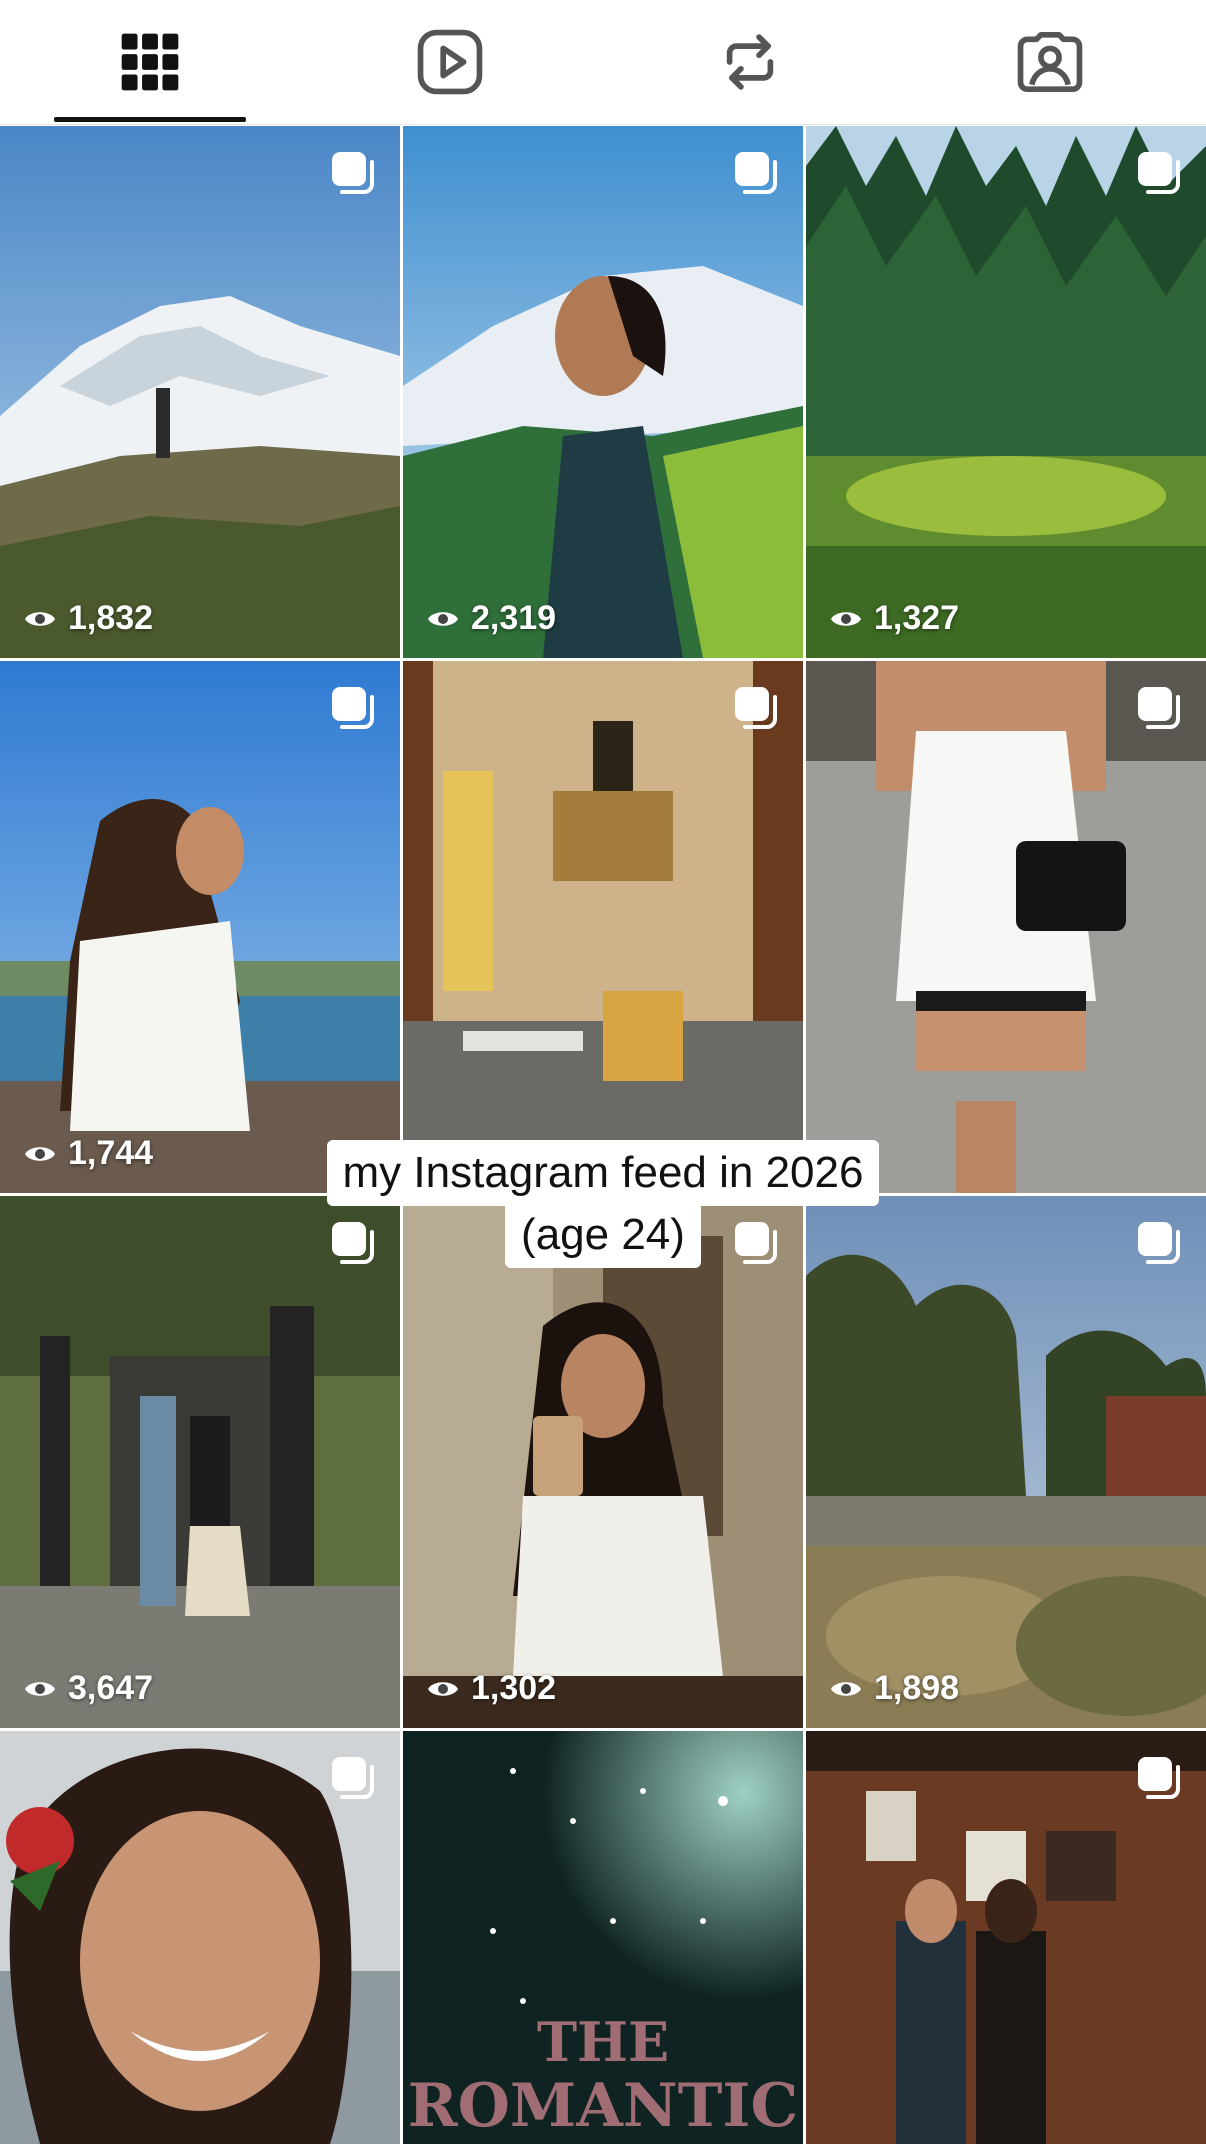 The height and width of the screenshot is (2144, 1206). I want to click on grid-icon, so click(150, 62).